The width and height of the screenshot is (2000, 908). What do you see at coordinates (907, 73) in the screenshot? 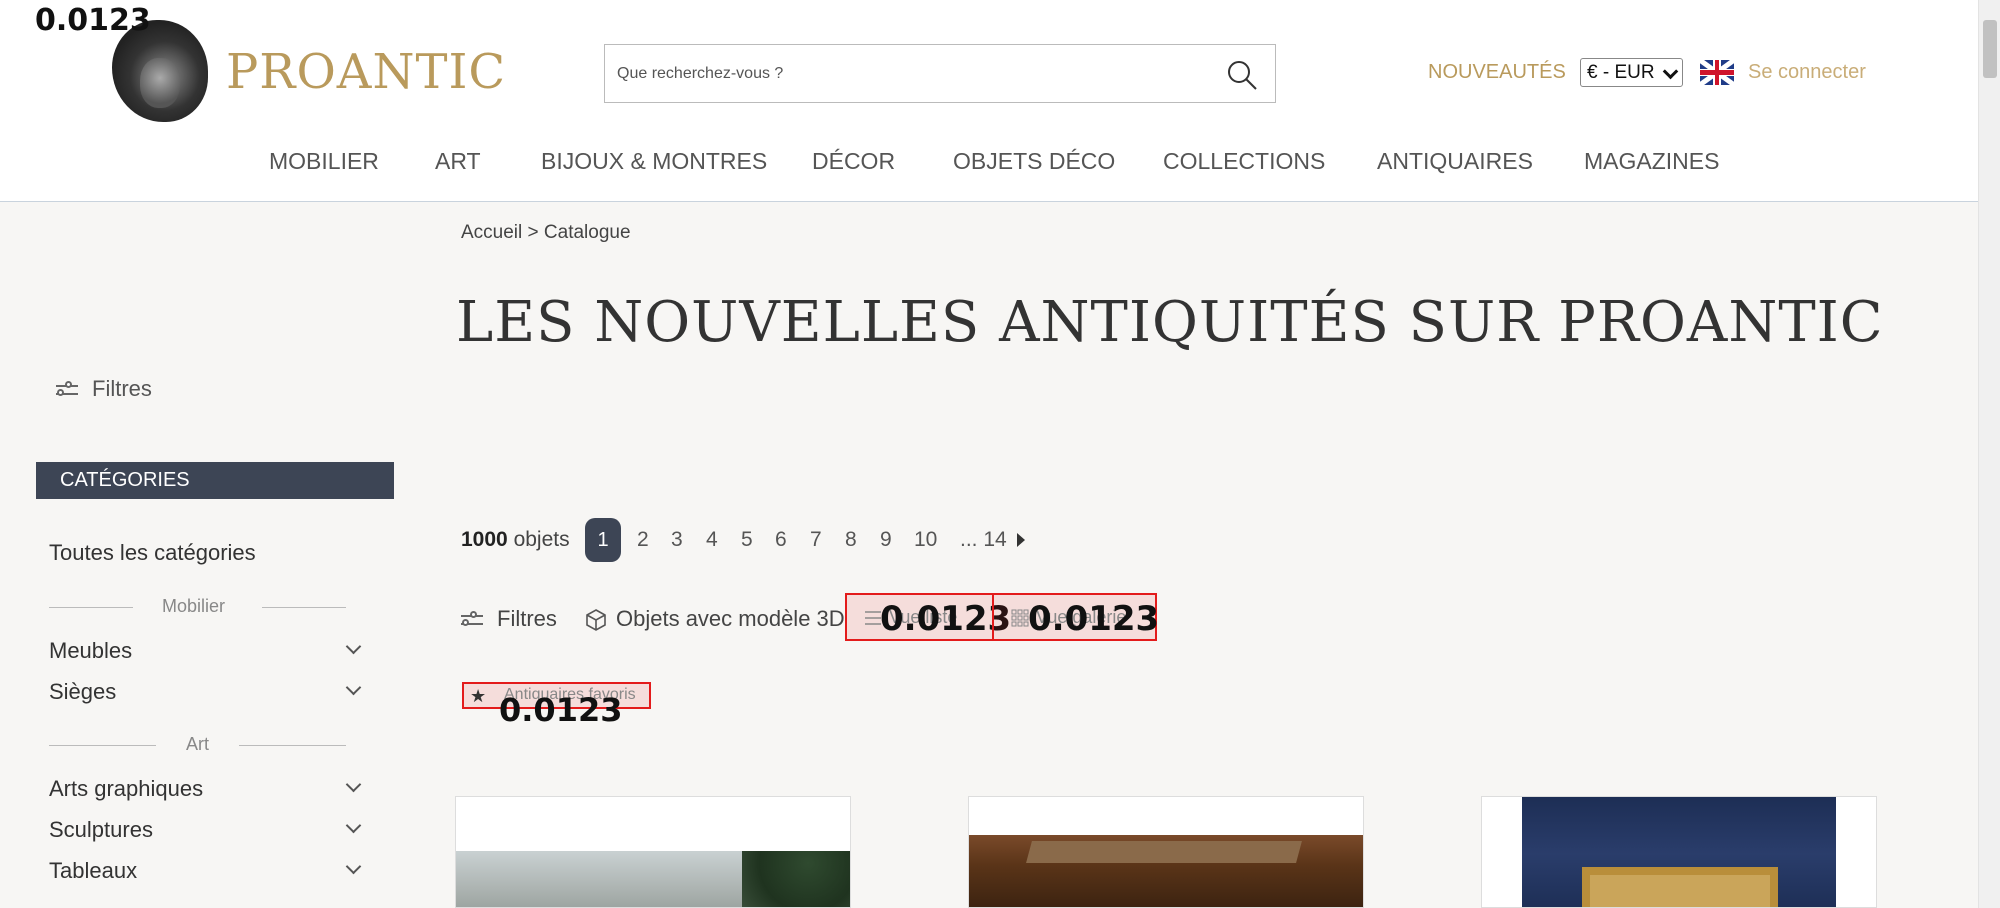
I see `search-input` at bounding box center [907, 73].